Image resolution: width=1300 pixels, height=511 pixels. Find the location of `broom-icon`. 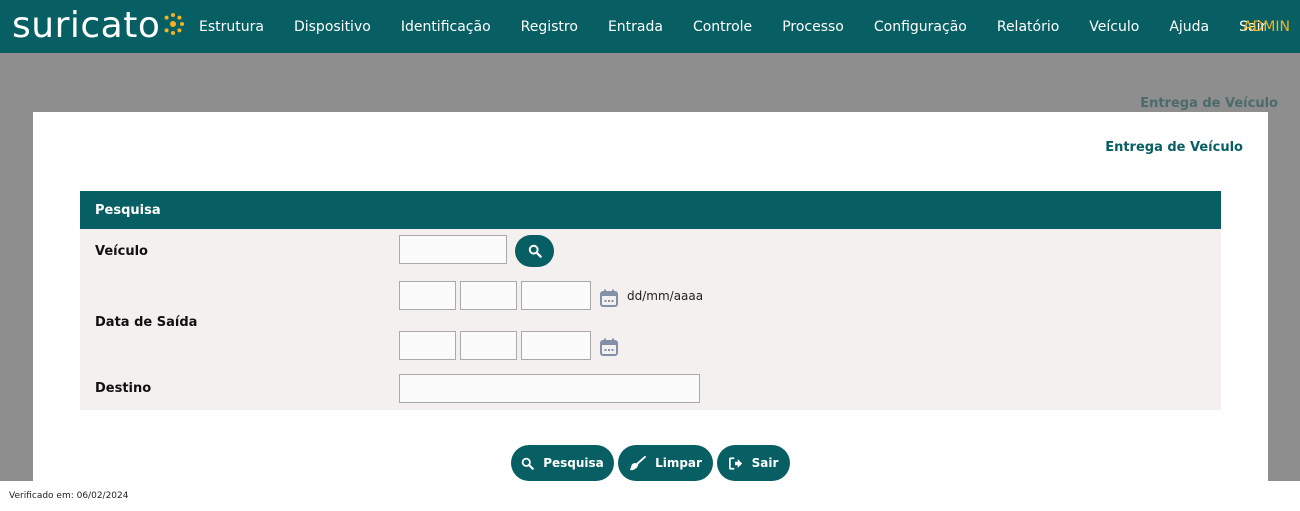

broom-icon is located at coordinates (638, 462).